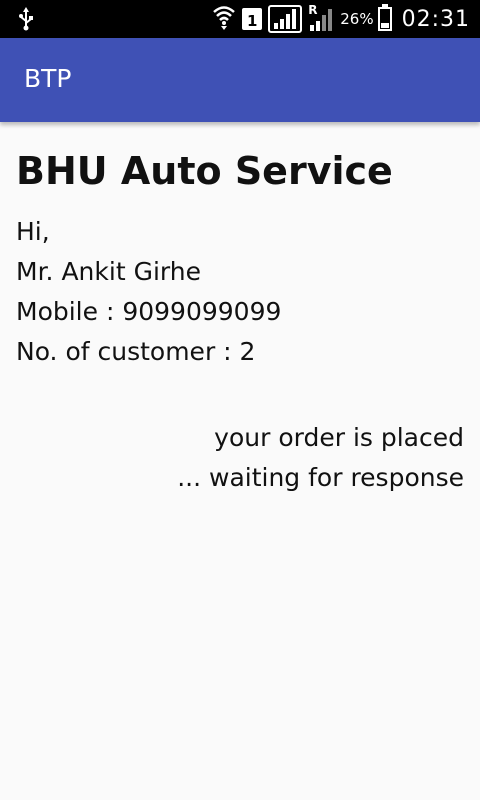  What do you see at coordinates (339, 437) in the screenshot?
I see `order-status-line: your order is placed` at bounding box center [339, 437].